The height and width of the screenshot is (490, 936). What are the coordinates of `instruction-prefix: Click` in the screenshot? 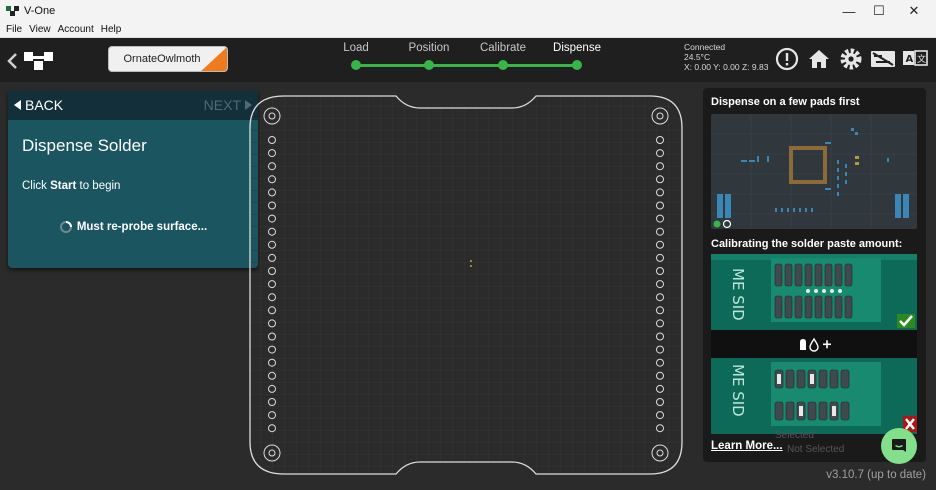 It's located at (36, 186).